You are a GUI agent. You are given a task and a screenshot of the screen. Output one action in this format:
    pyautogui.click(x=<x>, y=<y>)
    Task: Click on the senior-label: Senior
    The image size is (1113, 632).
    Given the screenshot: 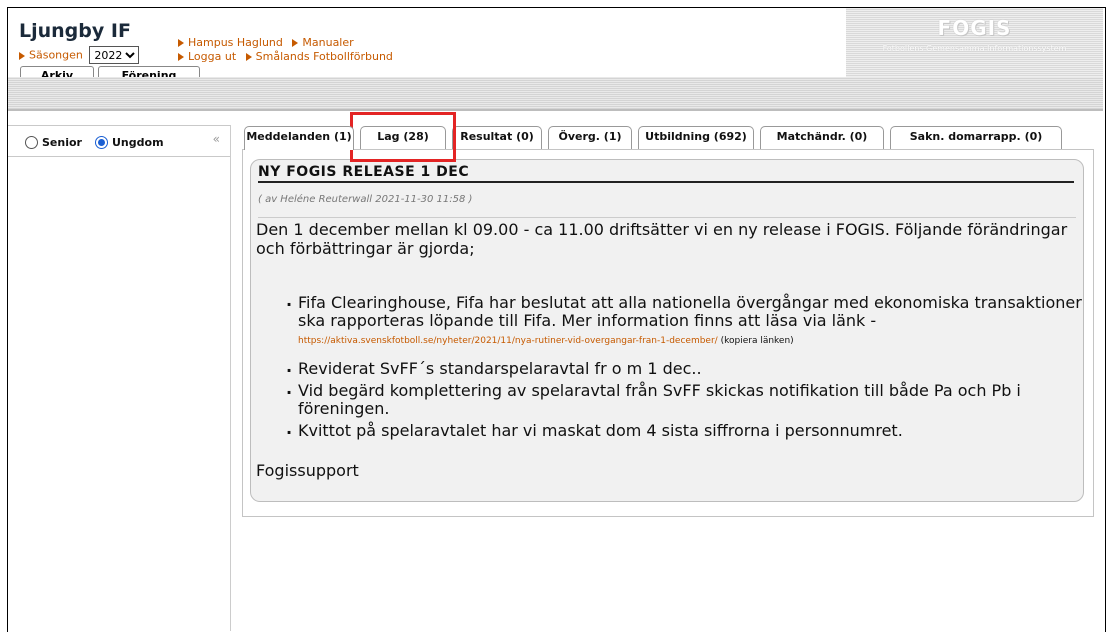 What is the action you would take?
    pyautogui.click(x=62, y=142)
    